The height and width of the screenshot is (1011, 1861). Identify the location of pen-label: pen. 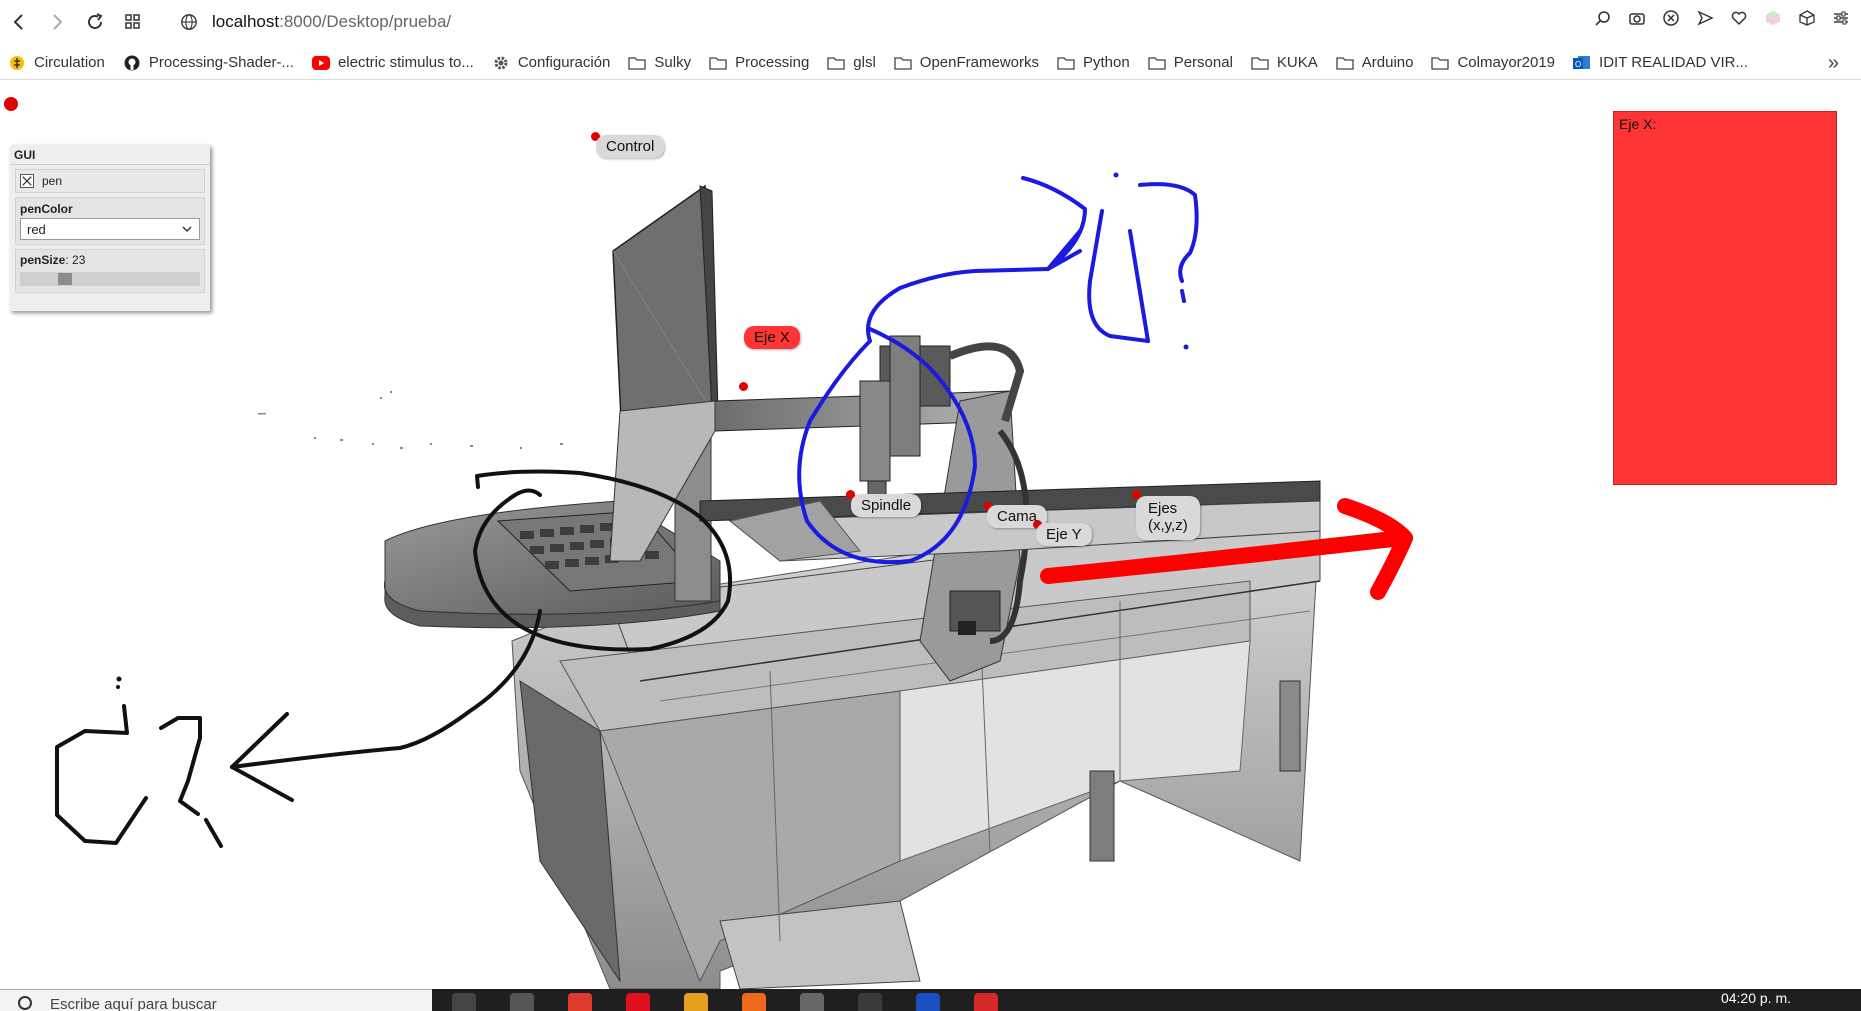
(52, 181).